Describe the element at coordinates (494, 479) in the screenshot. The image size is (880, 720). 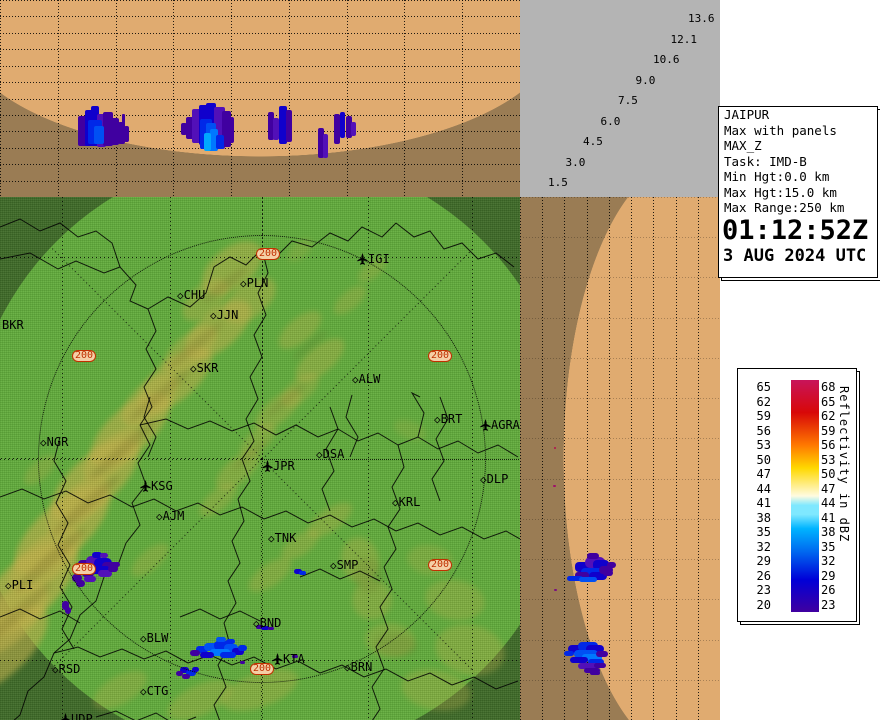
I see `city-label-dlp: ◇ DLP` at that location.